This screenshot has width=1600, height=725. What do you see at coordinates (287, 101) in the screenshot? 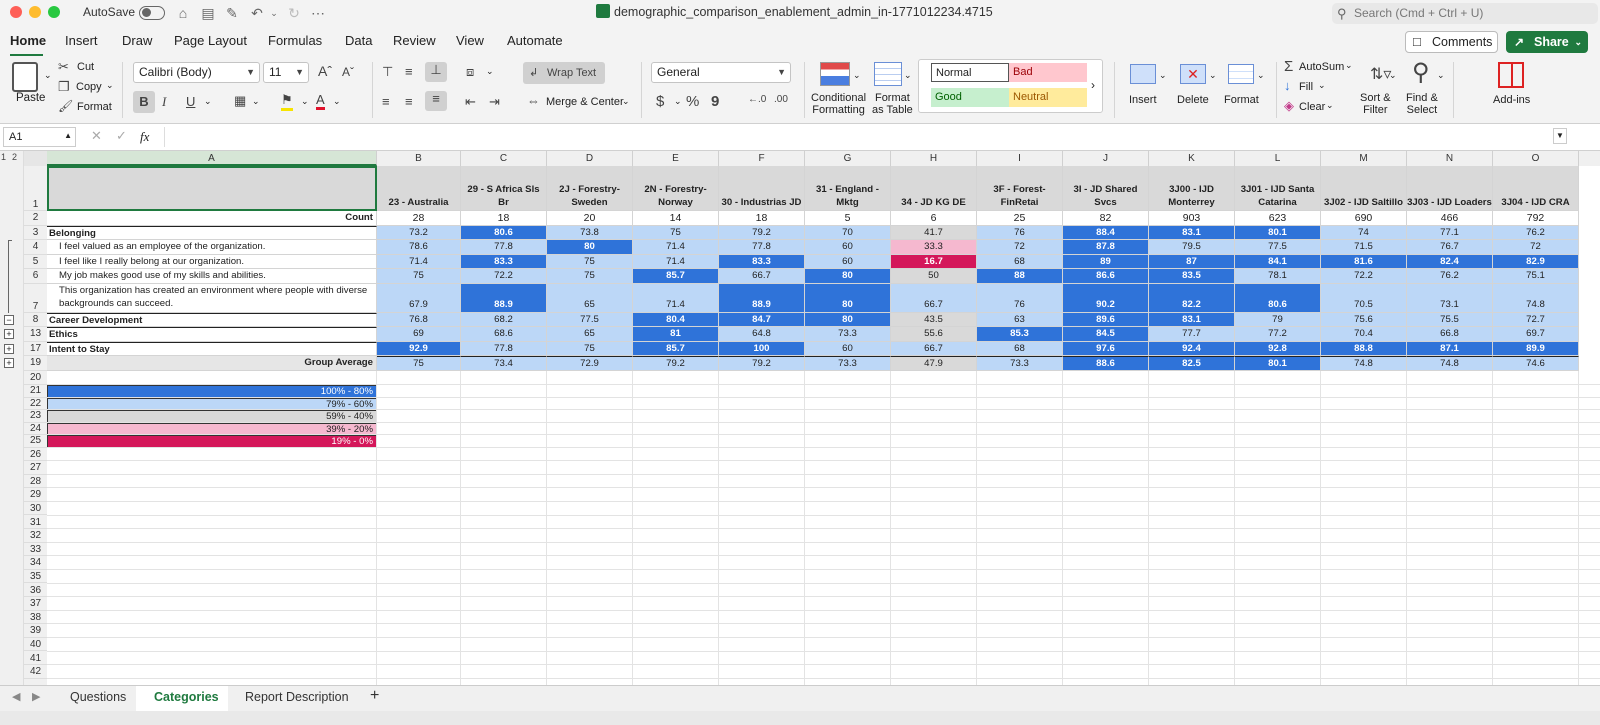
I see `fill-color-icon: ⚑` at bounding box center [287, 101].